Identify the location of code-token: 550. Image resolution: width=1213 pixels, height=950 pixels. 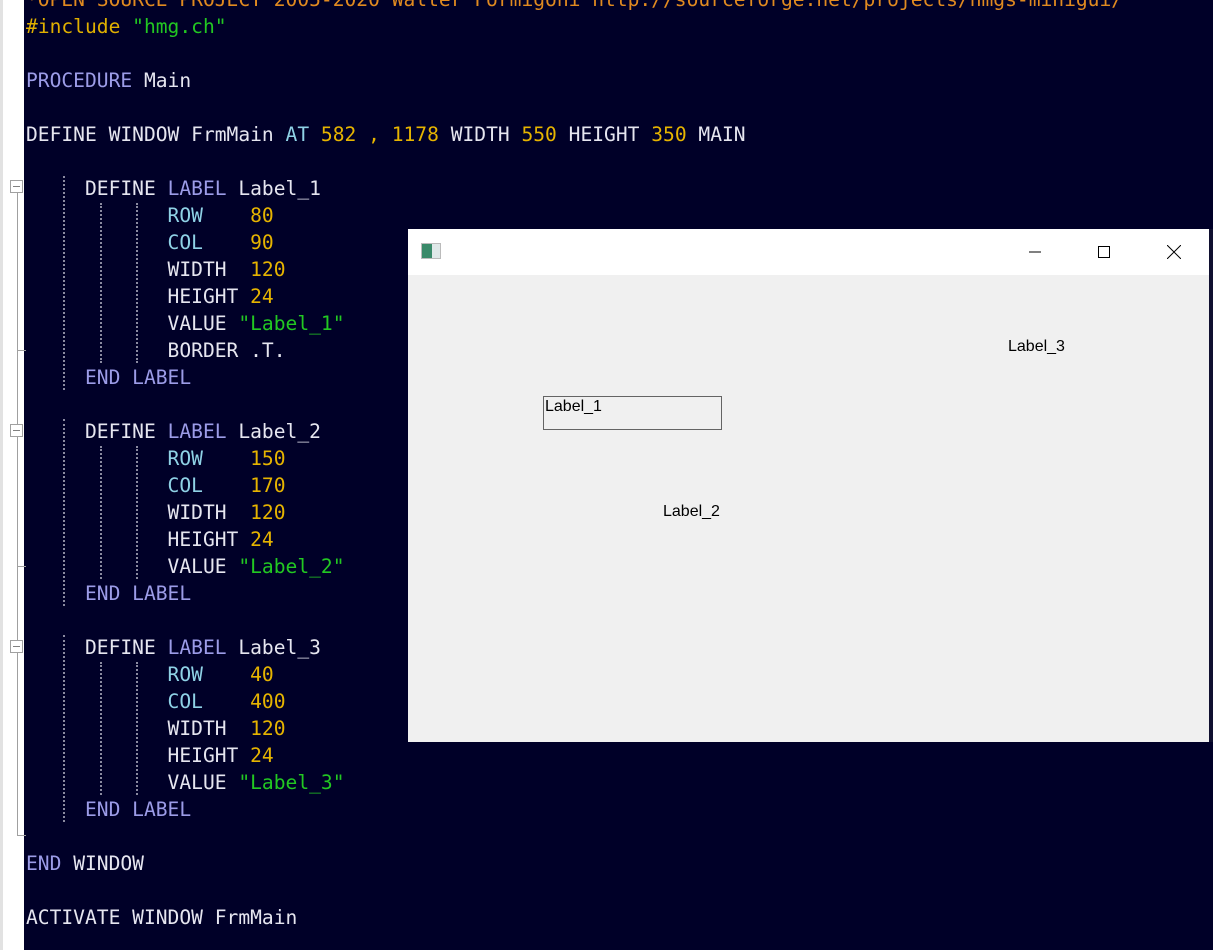
(545, 134).